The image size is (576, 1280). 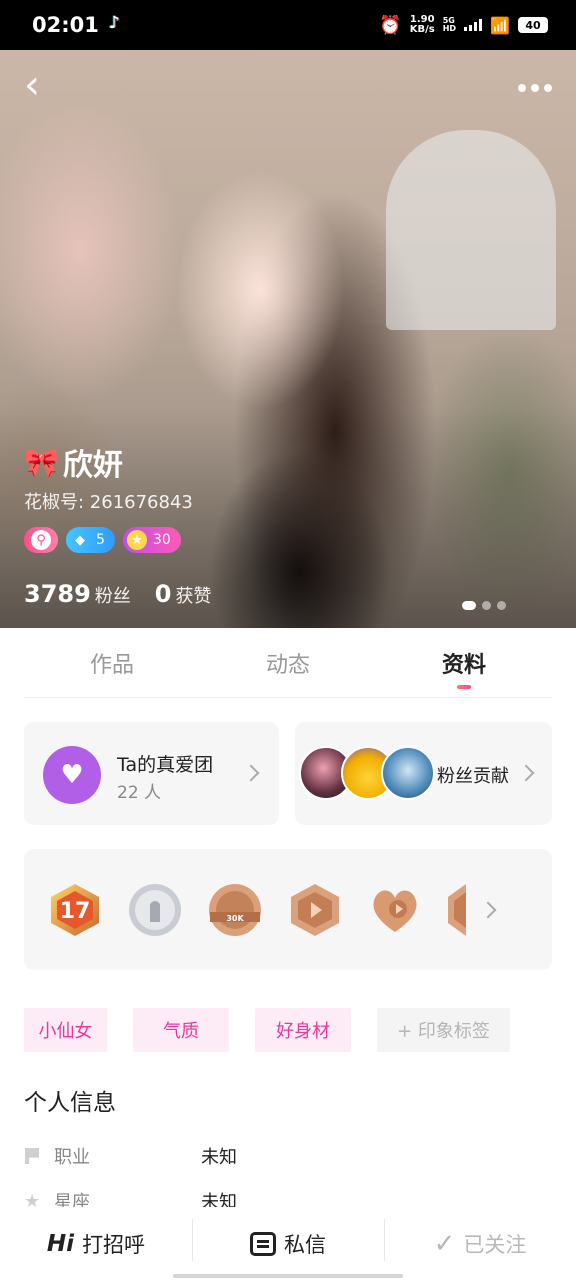 I want to click on play-medal-icon, so click(x=315, y=910).